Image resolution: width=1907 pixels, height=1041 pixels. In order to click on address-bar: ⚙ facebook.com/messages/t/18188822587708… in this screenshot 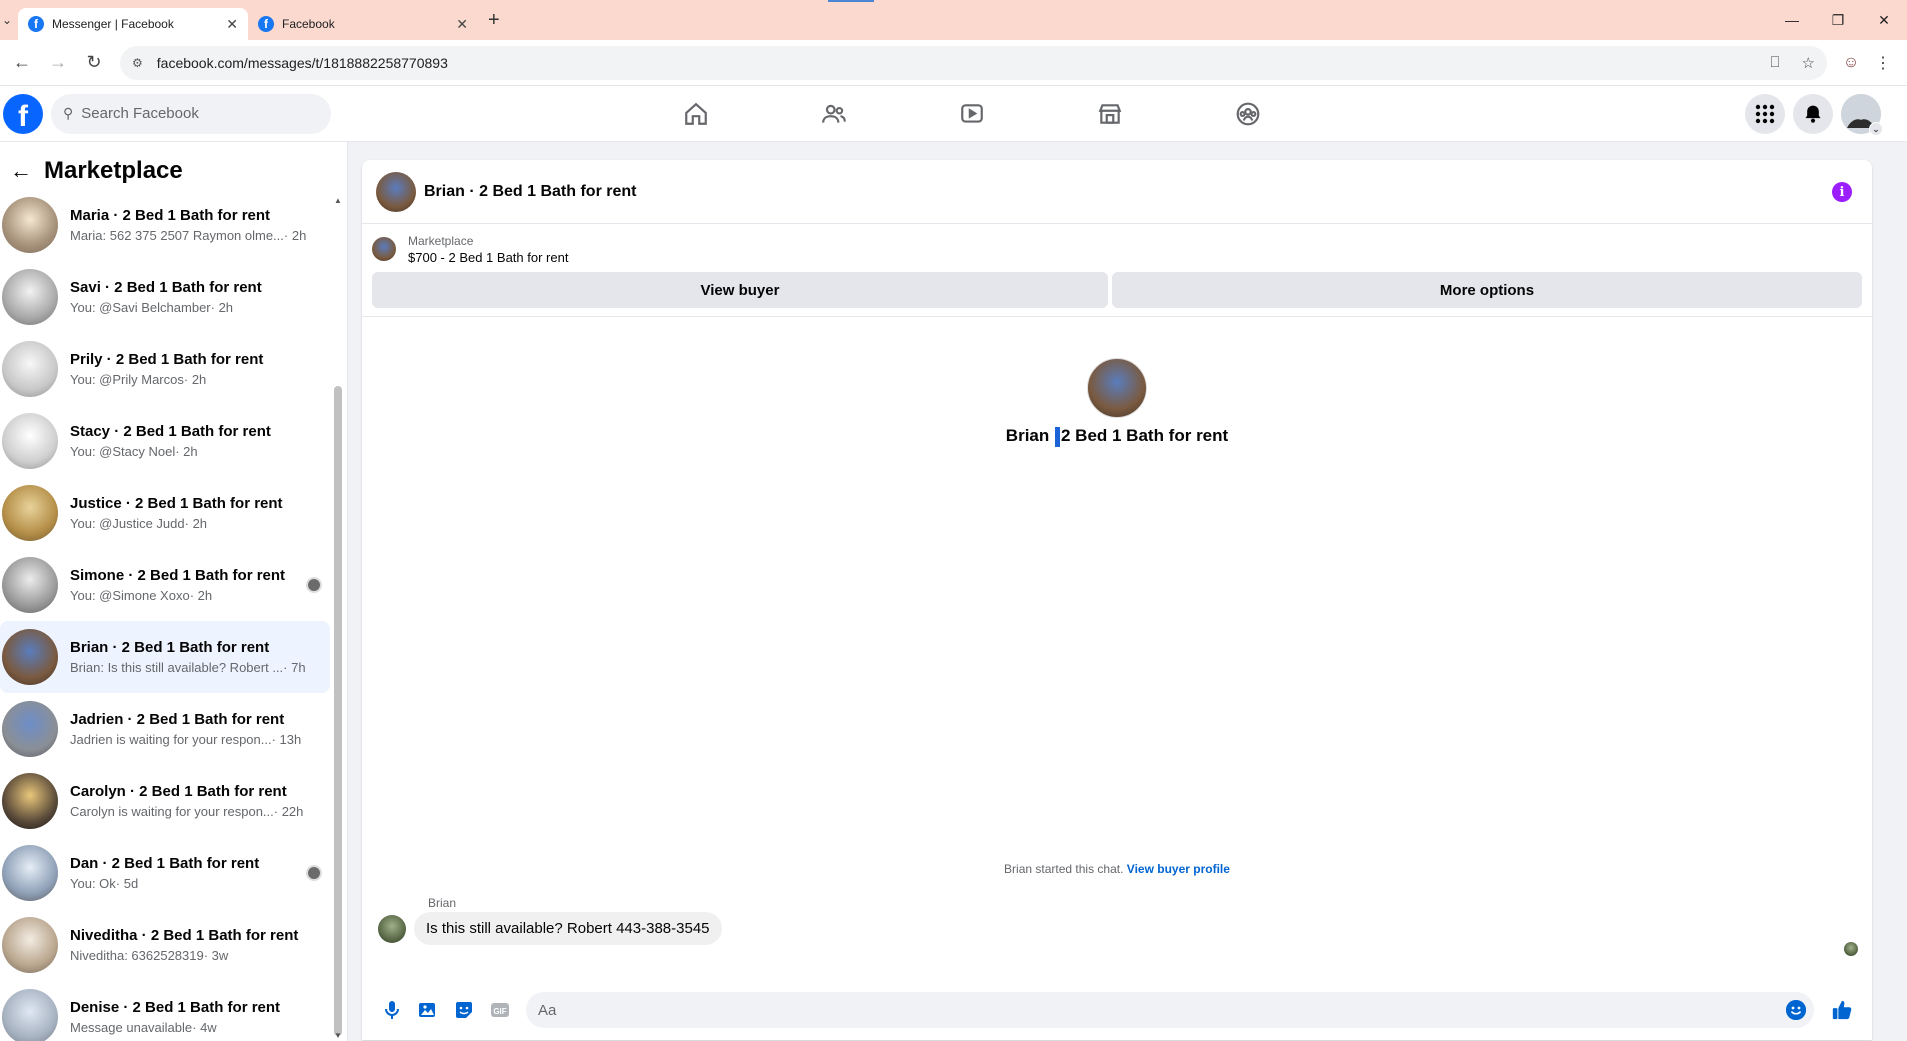, I will do `click(973, 62)`.